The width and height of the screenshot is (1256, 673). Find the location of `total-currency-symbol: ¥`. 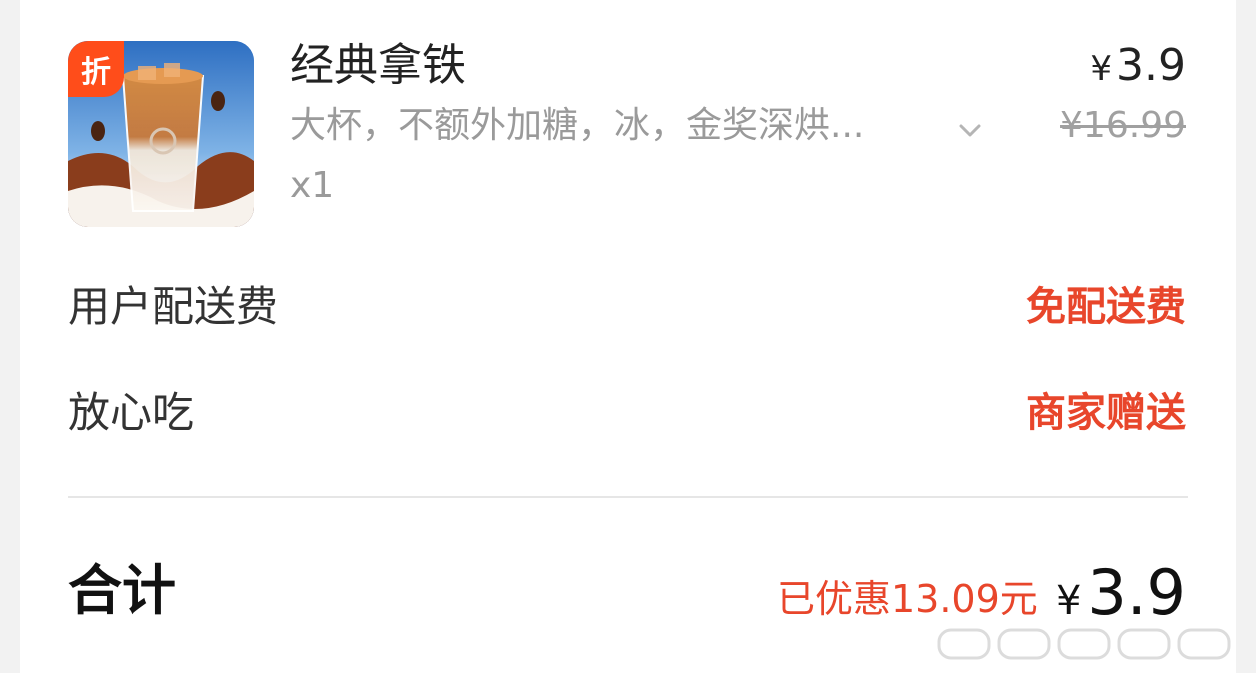

total-currency-symbol: ¥ is located at coordinates (1068, 601).